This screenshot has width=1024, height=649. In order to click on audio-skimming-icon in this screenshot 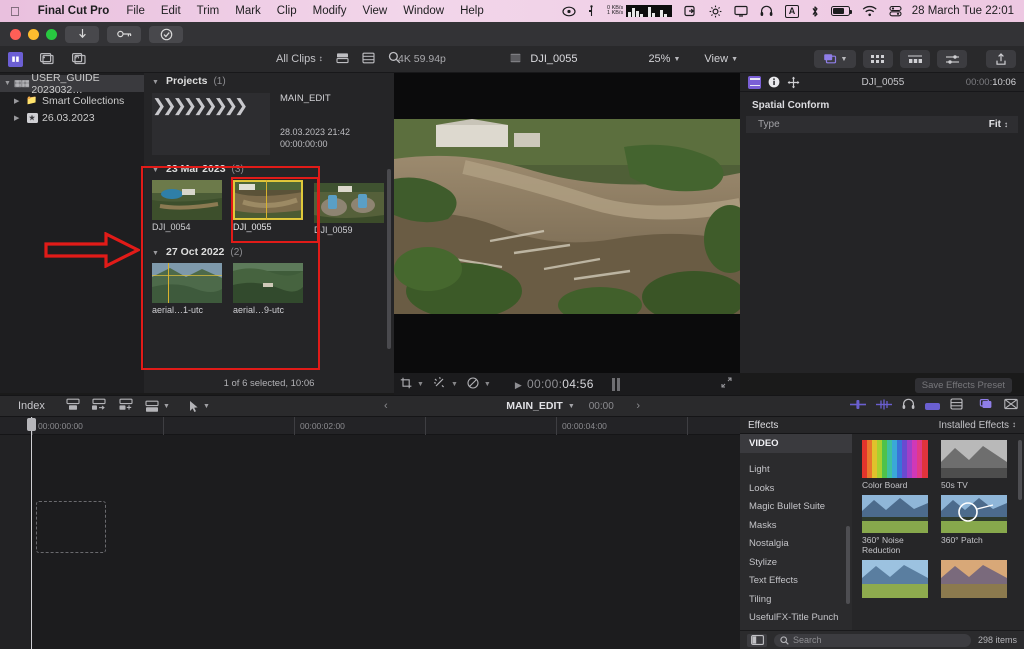, I will do `click(884, 406)`.